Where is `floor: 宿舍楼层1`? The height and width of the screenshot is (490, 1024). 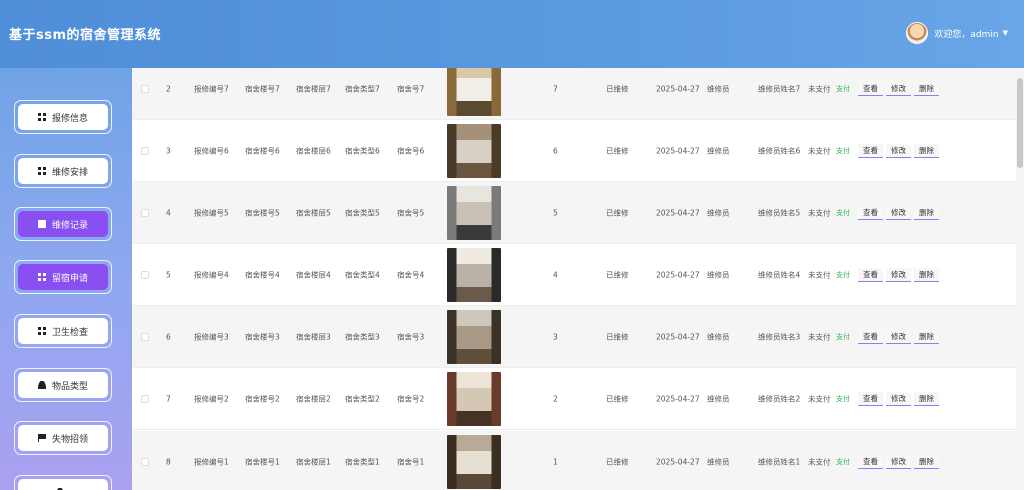 floor: 宿舍楼层1 is located at coordinates (313, 461).